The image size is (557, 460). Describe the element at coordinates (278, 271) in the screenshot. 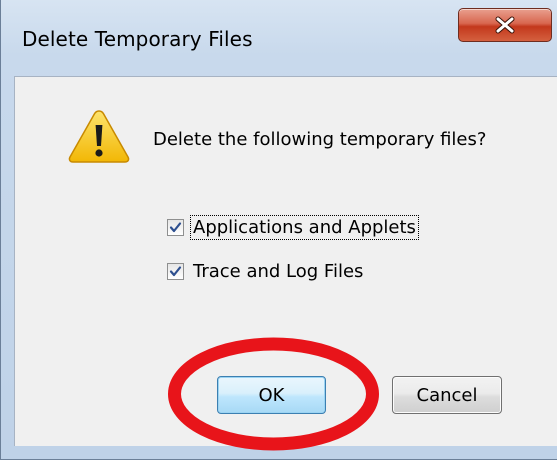

I see `trace-log-checkbox-label: Trace and Log Files` at that location.